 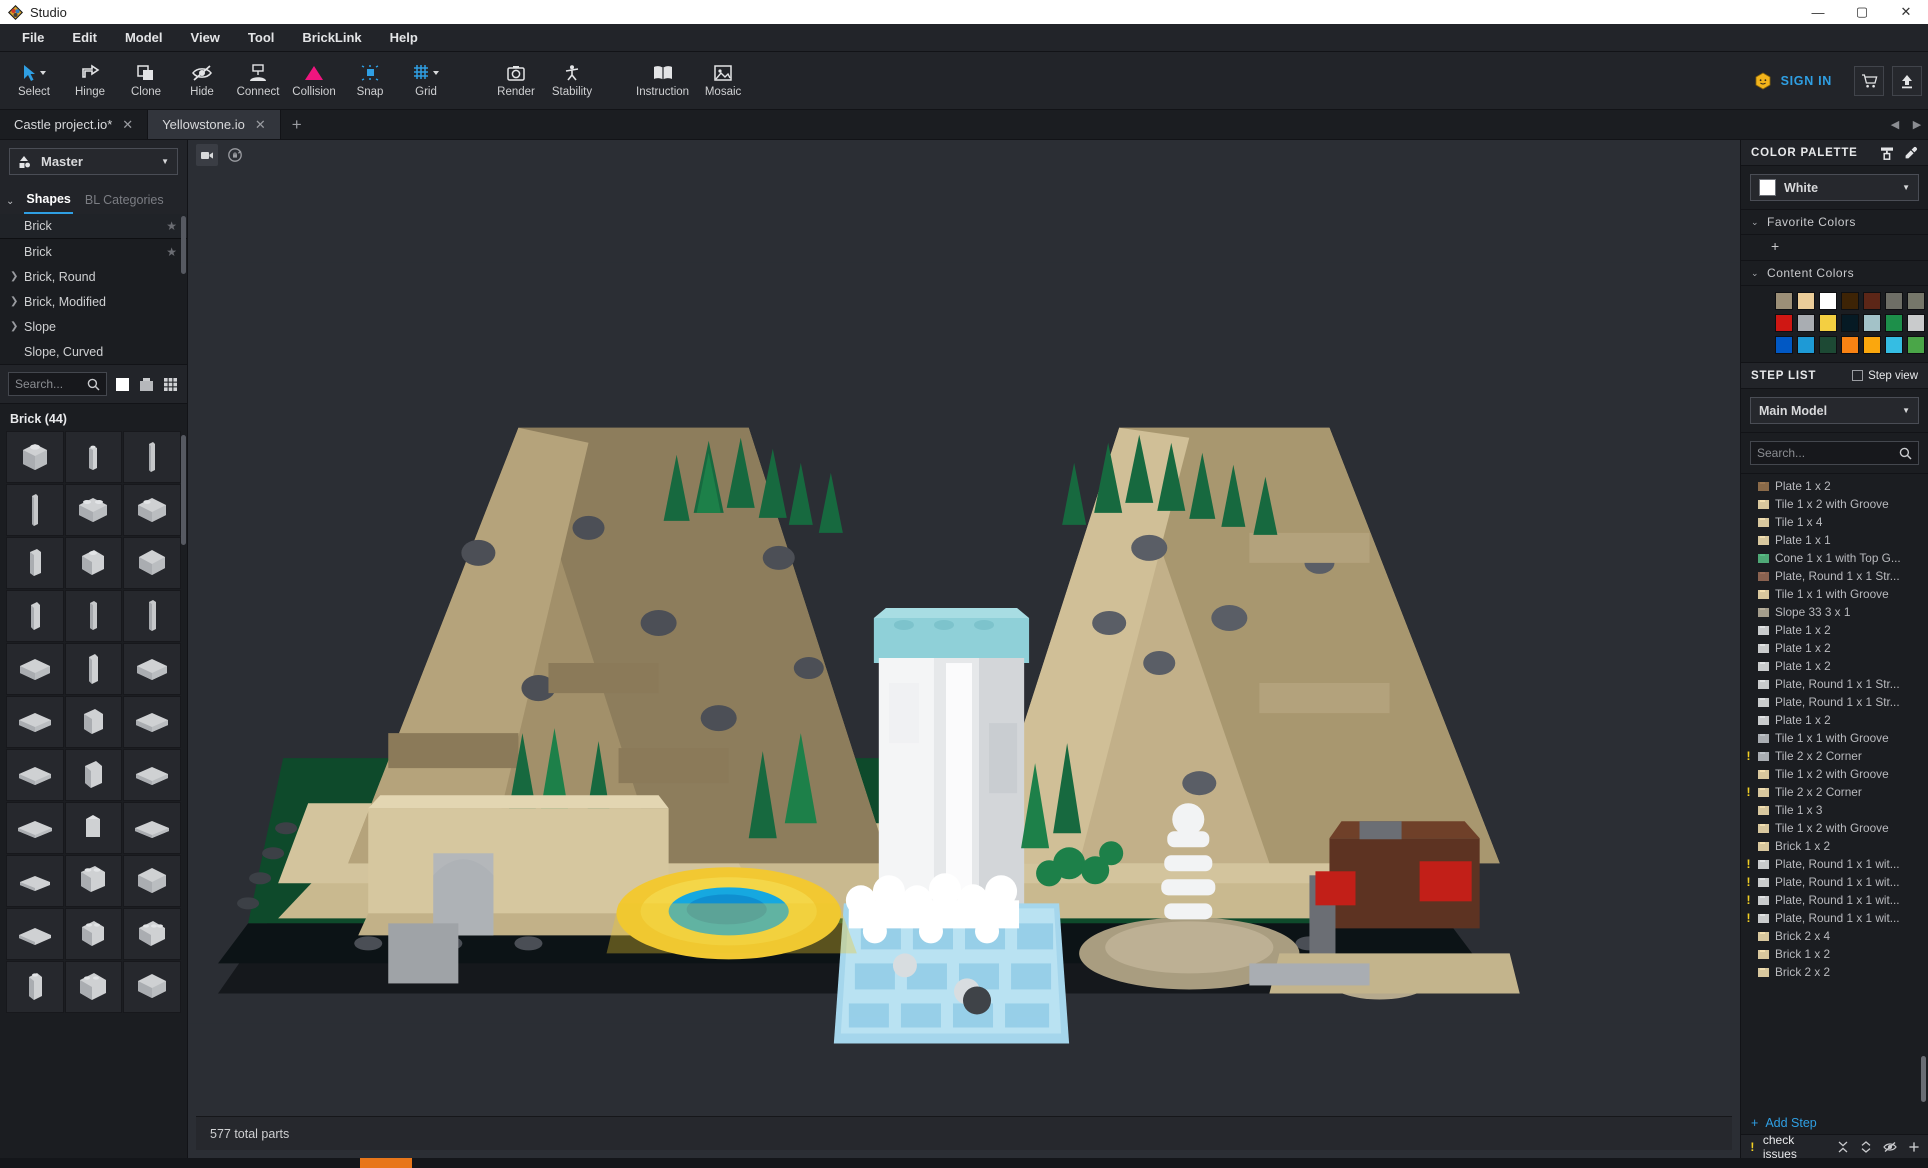 I want to click on step-list-item: Plate 1 x 1, so click(x=1834, y=540).